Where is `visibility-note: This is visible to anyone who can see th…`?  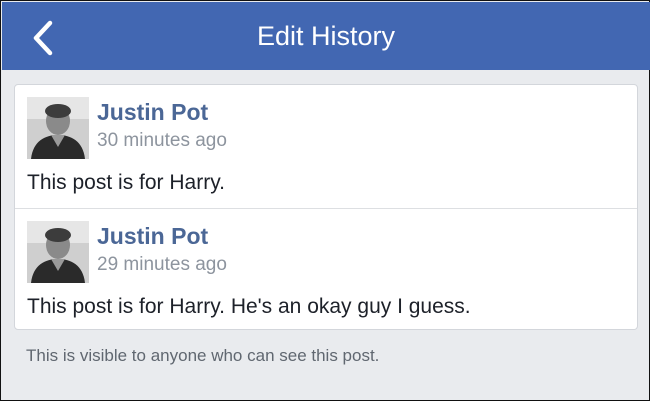 visibility-note: This is visible to anyone who can see th… is located at coordinates (203, 355).